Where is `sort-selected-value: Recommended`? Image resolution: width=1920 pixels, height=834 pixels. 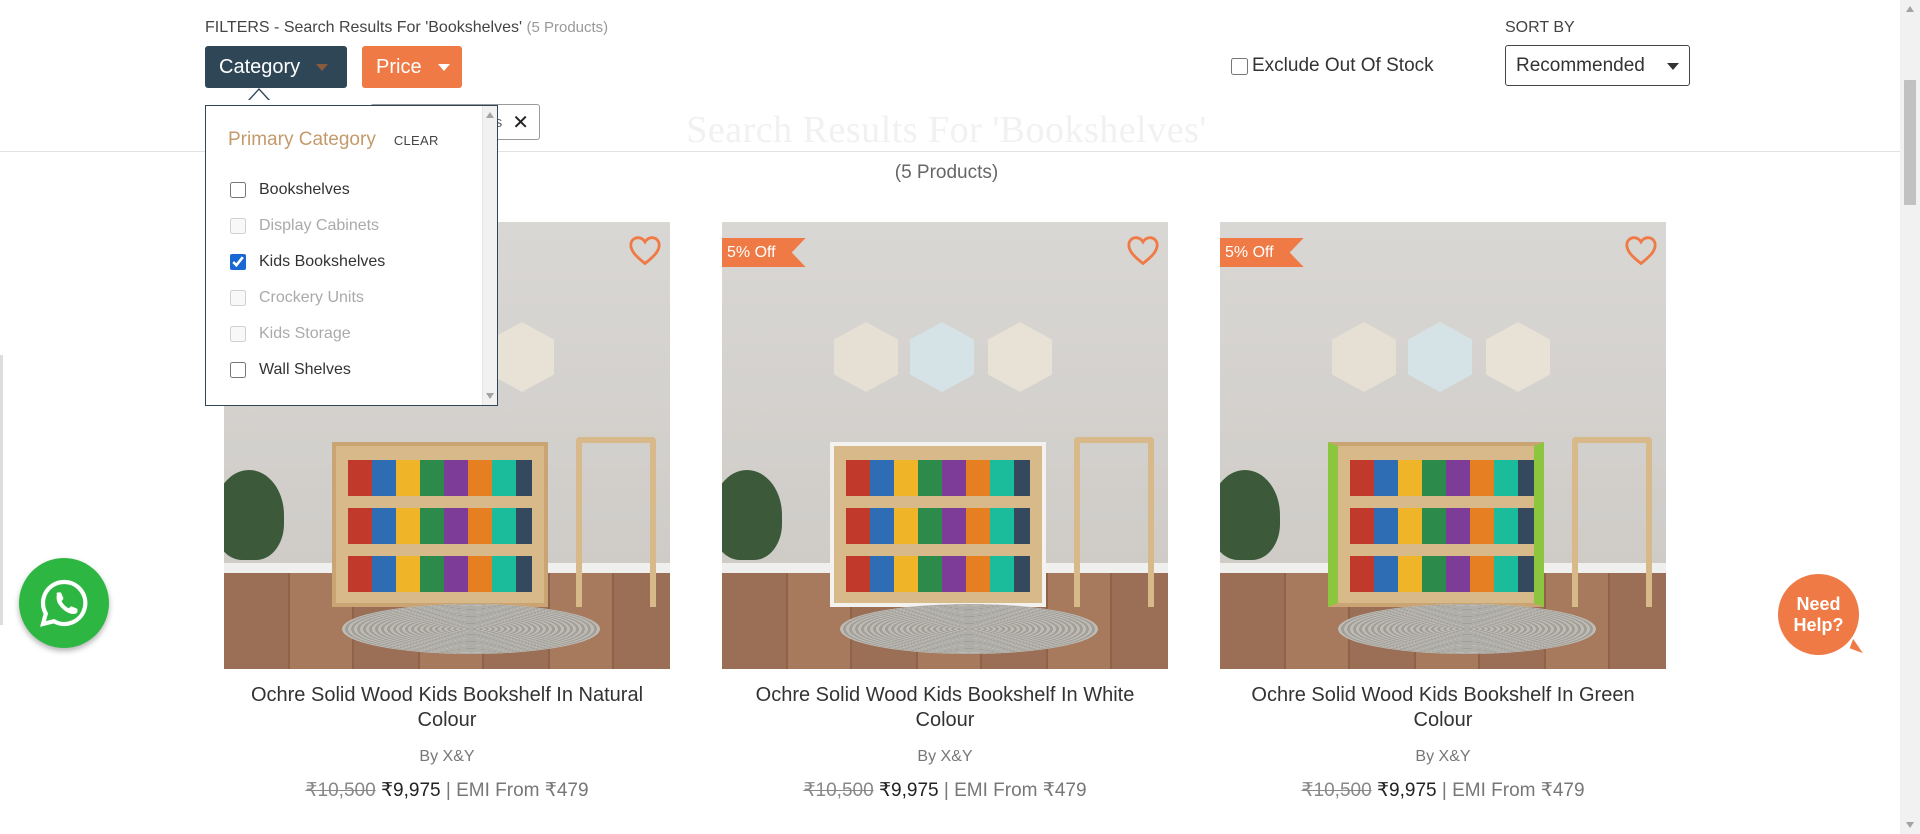
sort-selected-value: Recommended is located at coordinates (1580, 65).